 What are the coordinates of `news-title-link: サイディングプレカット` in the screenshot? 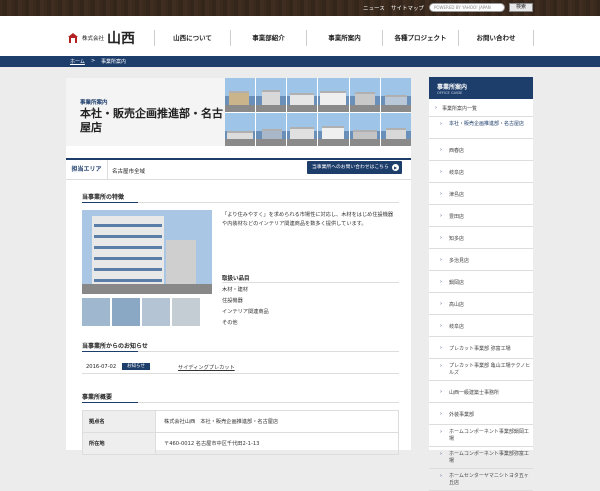 It's located at (206, 367).